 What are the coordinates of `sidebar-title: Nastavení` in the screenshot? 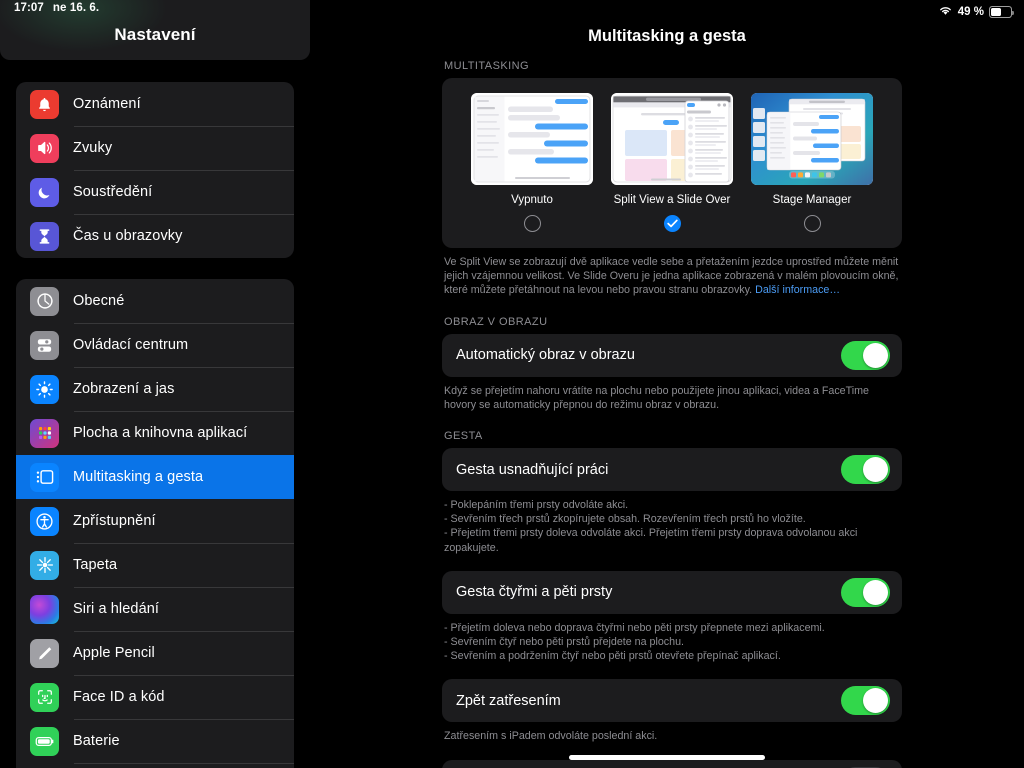 It's located at (155, 34).